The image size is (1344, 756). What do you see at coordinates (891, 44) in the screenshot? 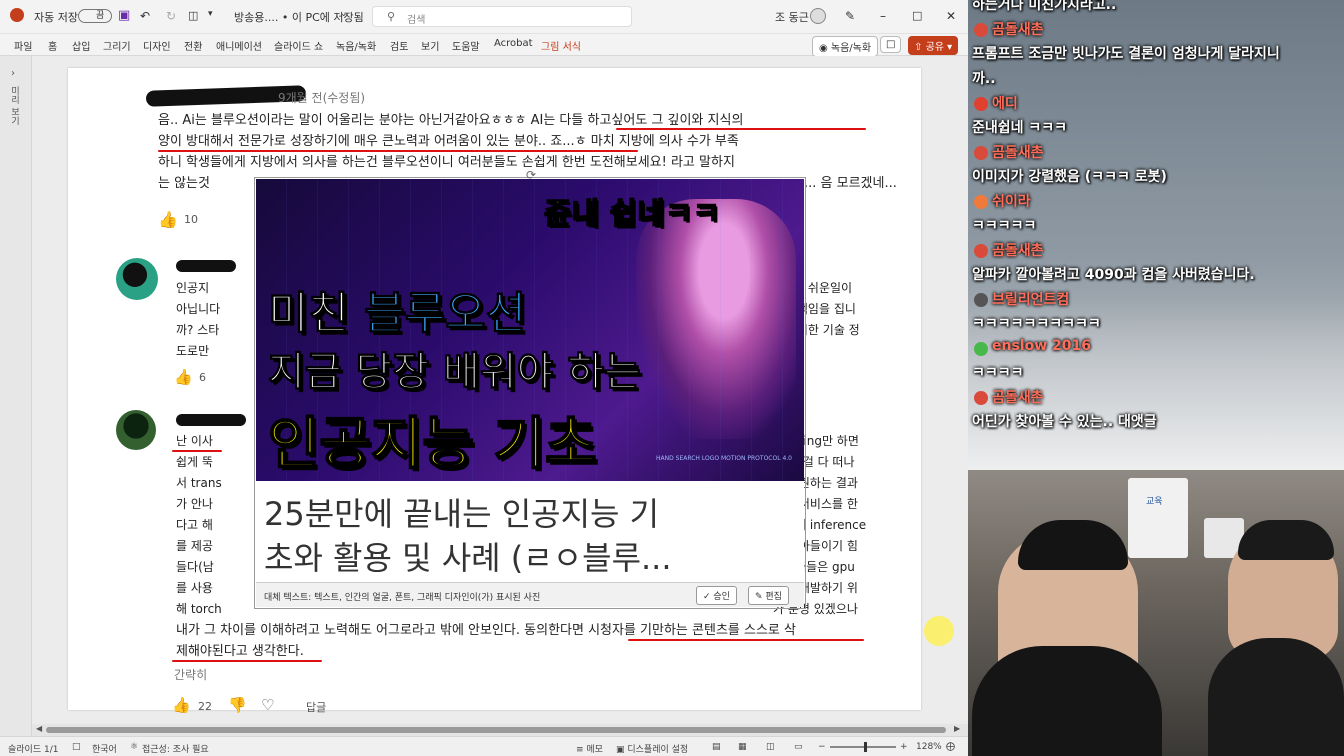
I see `comment-icon: □` at bounding box center [891, 44].